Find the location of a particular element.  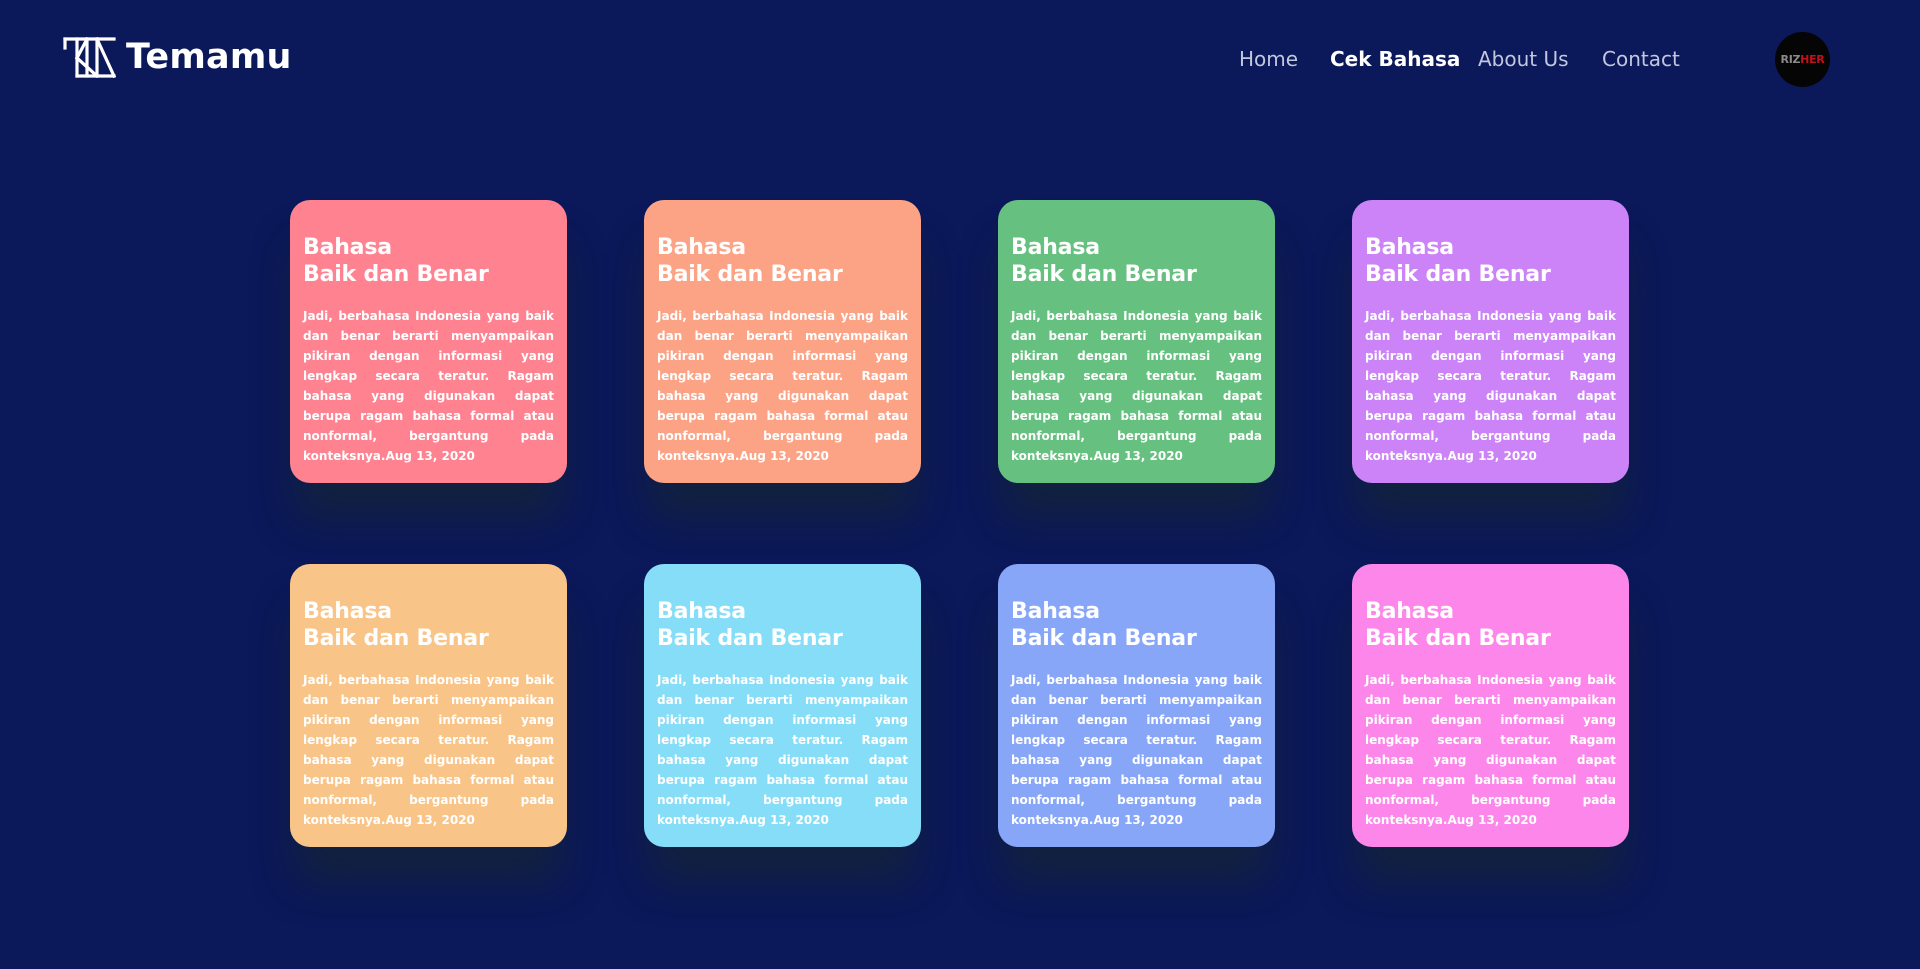

nav-home: Home is located at coordinates (1268, 59).